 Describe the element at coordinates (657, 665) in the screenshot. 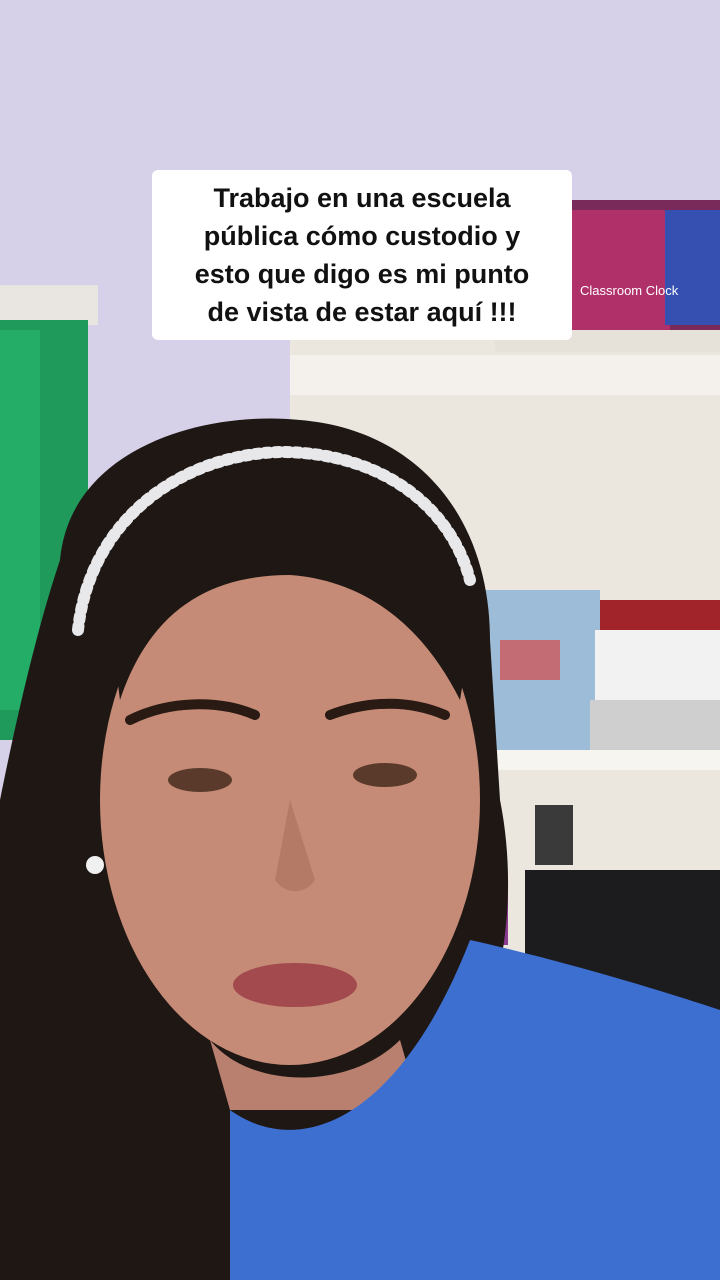

I see `white-binder` at that location.